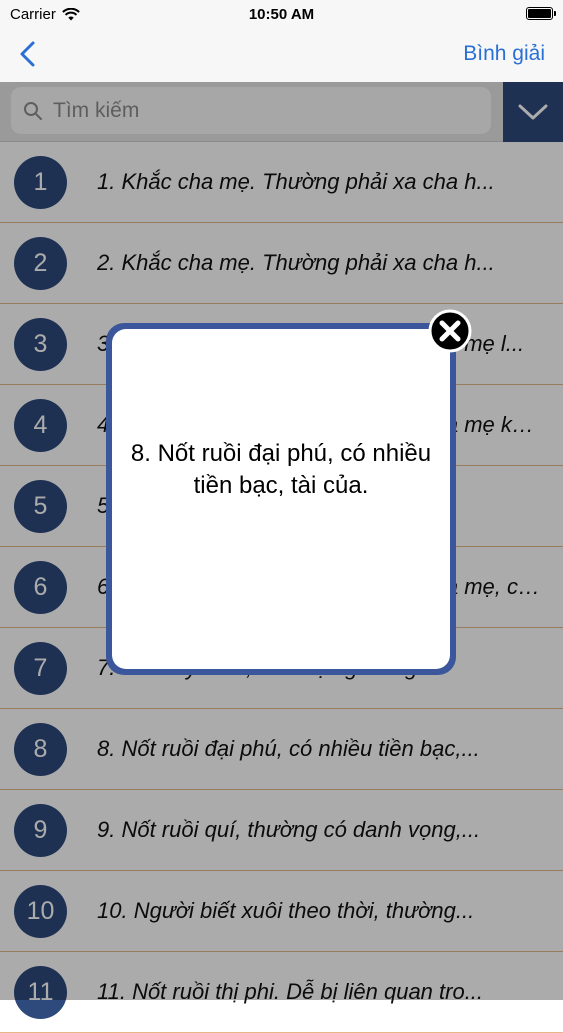 The width and height of the screenshot is (563, 1033). Describe the element at coordinates (281, 56) in the screenshot. I see `nav-backdrop` at that location.